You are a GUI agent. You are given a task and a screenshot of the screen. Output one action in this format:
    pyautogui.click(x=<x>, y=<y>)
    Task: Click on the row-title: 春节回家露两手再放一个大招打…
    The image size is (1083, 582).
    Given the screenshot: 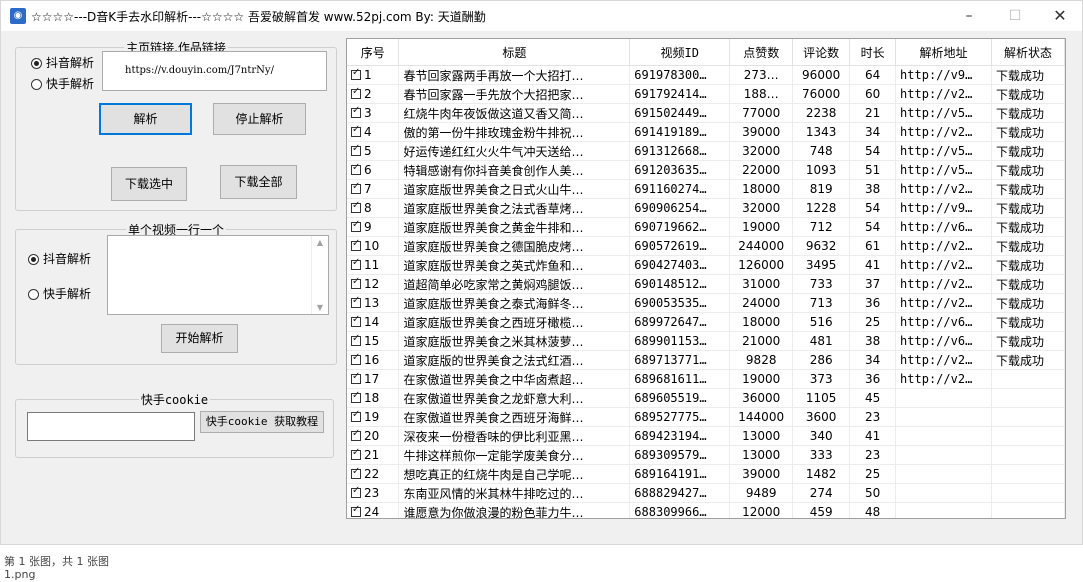 What is the action you would take?
    pyautogui.click(x=514, y=75)
    